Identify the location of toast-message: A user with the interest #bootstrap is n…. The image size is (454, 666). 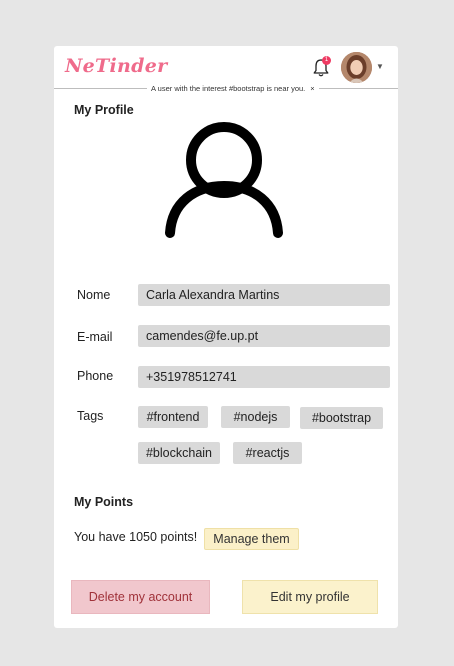
(228, 88).